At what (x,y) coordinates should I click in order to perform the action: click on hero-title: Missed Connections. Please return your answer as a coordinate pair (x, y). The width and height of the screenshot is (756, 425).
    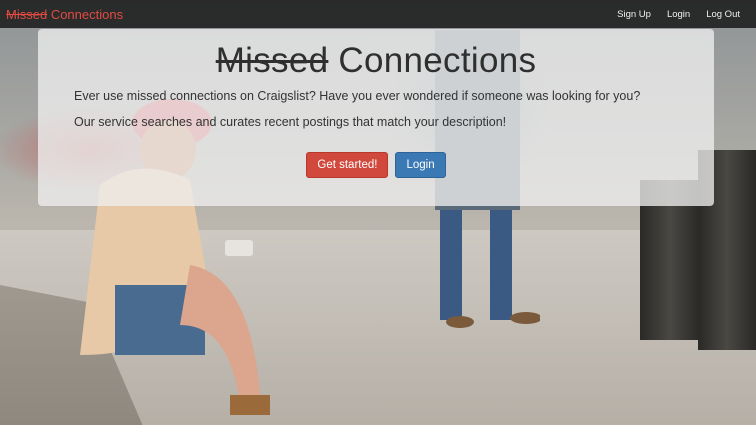
    Looking at the image, I should click on (376, 61).